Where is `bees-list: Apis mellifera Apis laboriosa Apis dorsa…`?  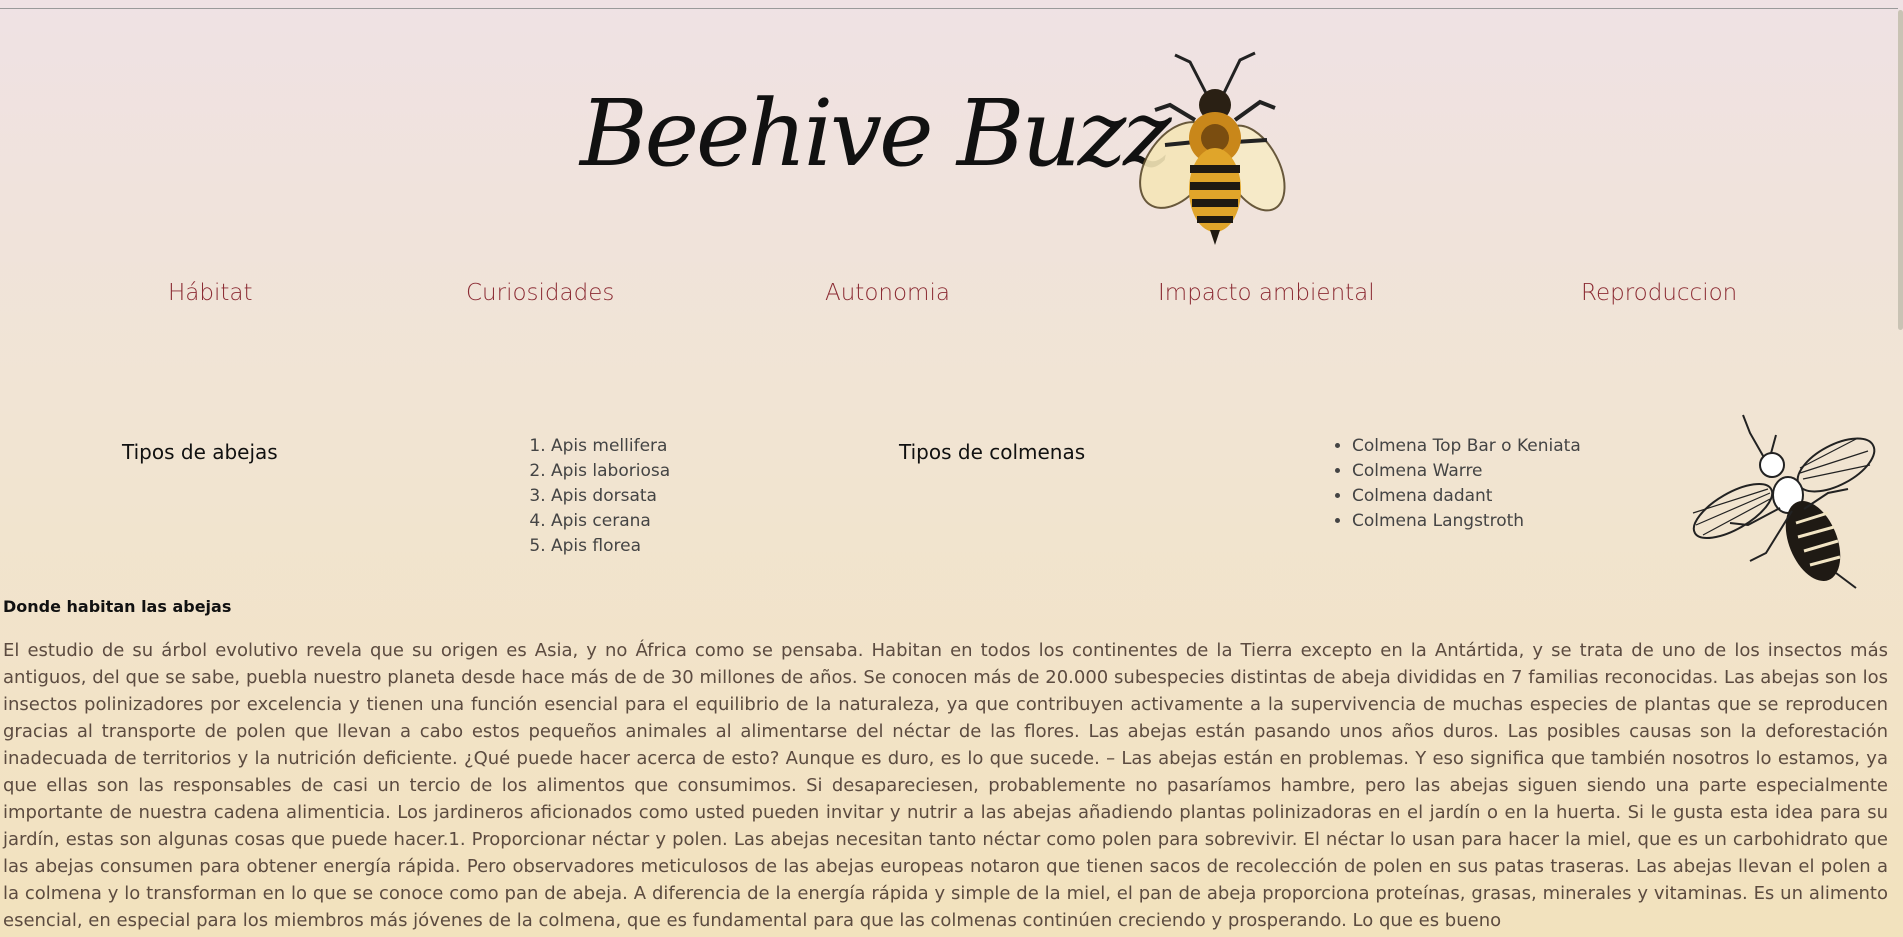
bees-list: Apis mellifera Apis laboriosa Apis dorsa… is located at coordinates (596, 496).